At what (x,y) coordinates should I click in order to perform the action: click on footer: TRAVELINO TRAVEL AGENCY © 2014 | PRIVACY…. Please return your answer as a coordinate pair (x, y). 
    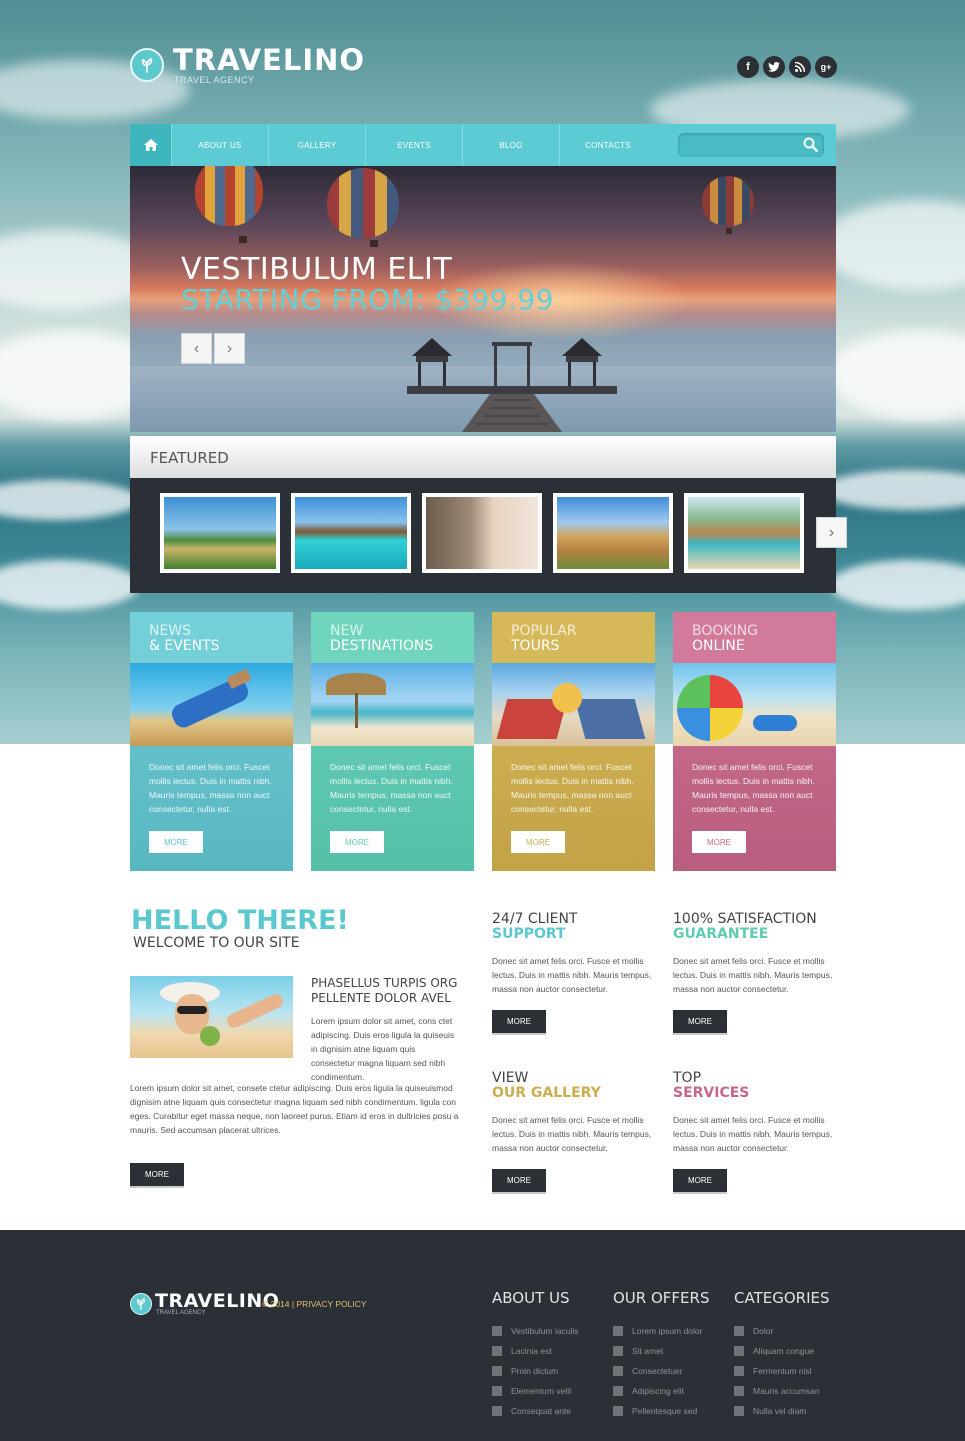
    Looking at the image, I should click on (482, 1335).